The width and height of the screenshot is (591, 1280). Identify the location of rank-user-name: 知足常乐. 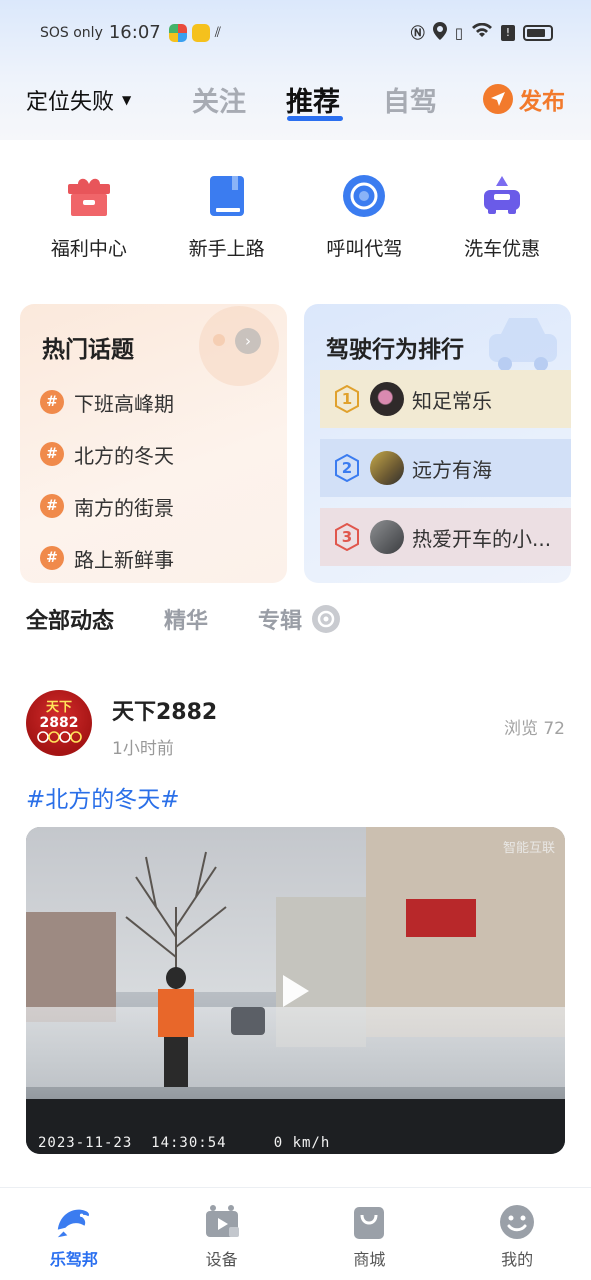
(452, 400).